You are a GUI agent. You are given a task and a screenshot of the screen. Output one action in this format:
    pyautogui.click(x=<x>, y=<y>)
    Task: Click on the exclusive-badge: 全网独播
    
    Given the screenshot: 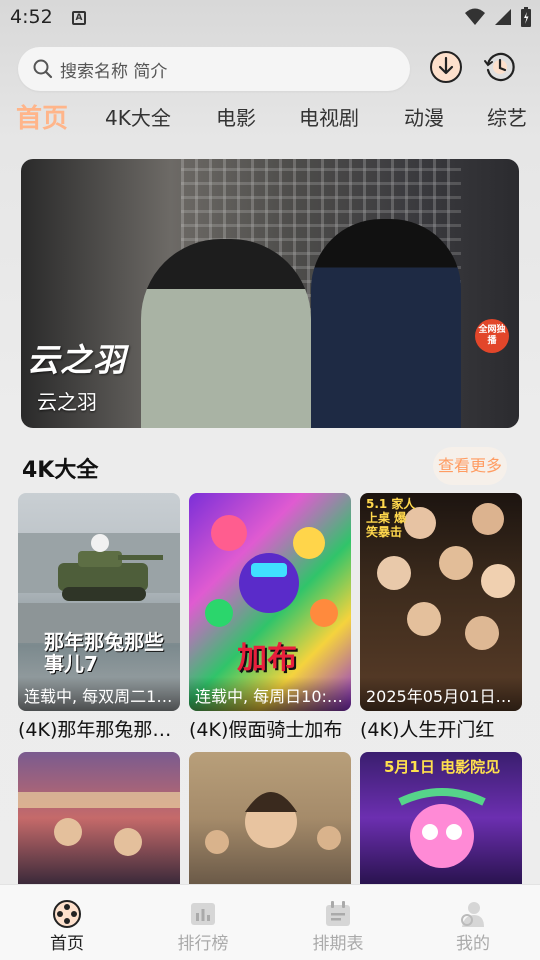 What is the action you would take?
    pyautogui.click(x=492, y=336)
    